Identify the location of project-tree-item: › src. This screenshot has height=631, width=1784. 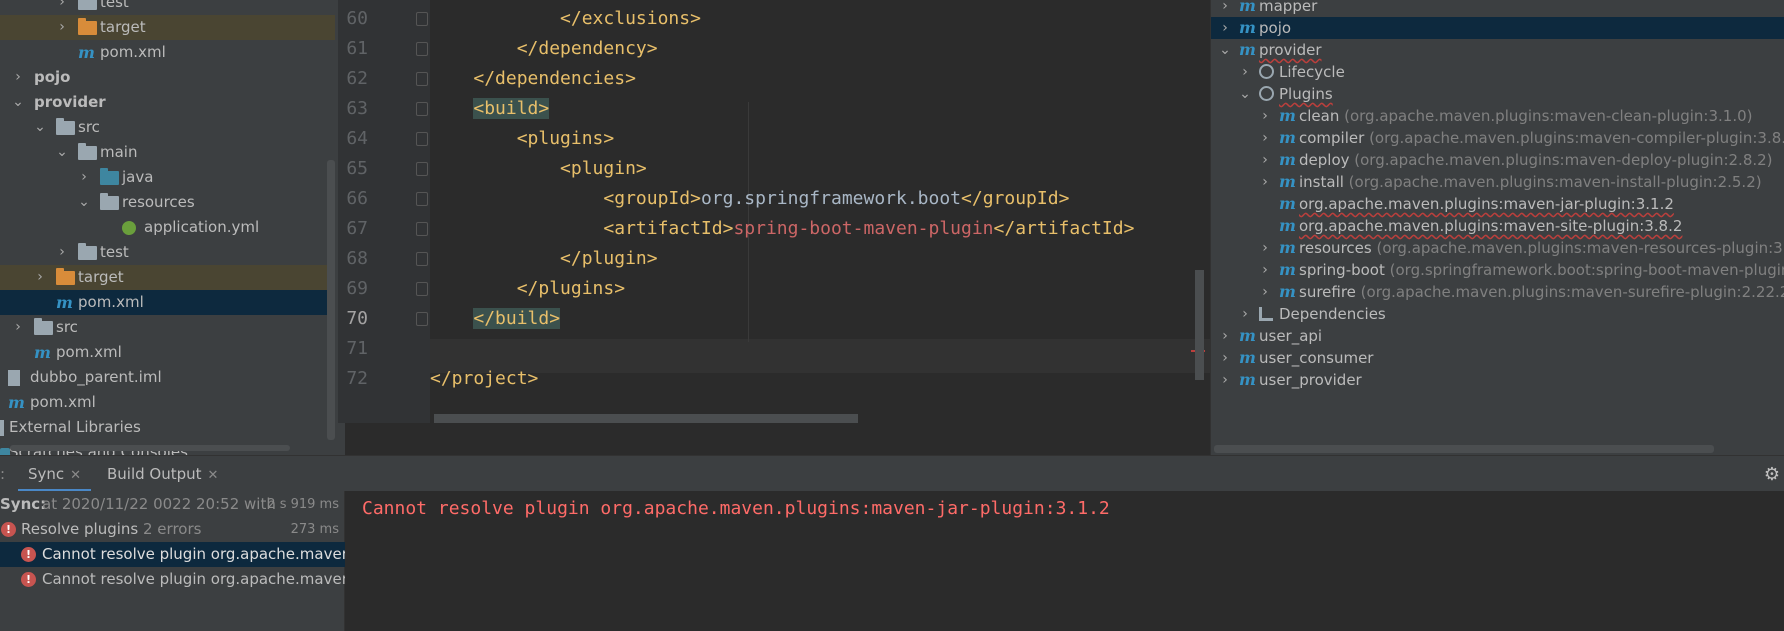
(167, 327).